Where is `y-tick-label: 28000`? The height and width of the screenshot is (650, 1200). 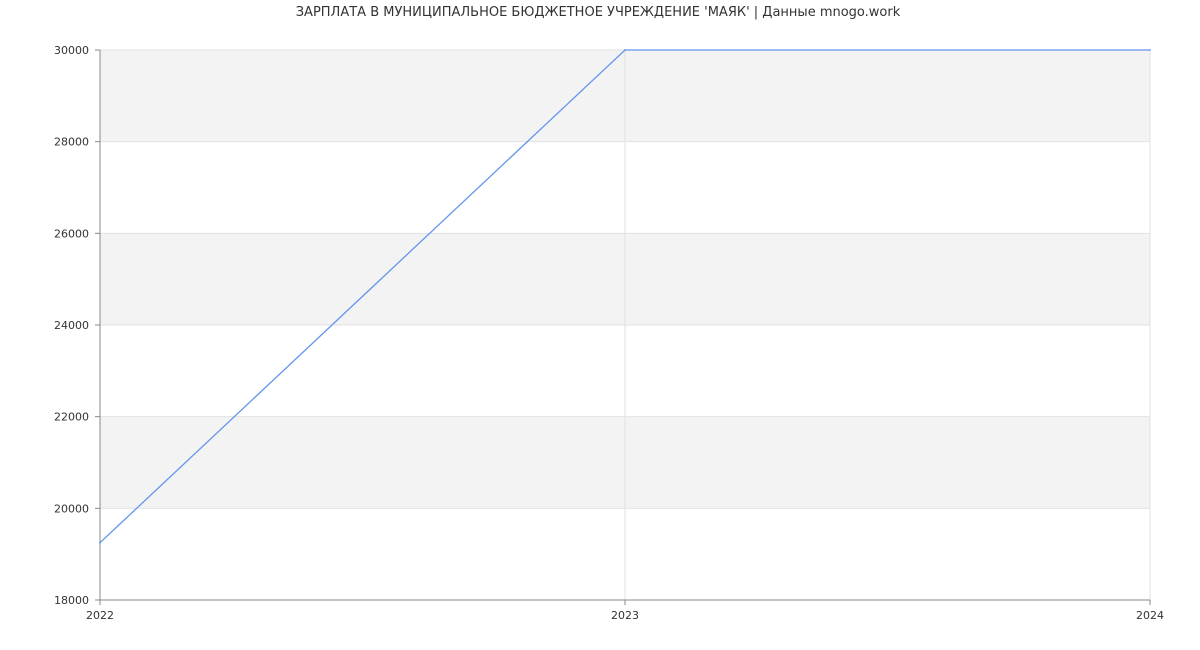
y-tick-label: 28000 is located at coordinates (71, 142).